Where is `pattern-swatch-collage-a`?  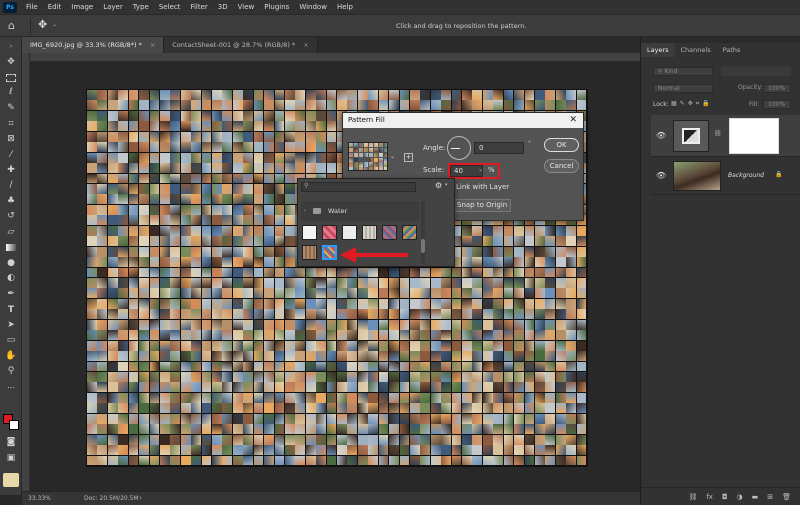 pattern-swatch-collage-a is located at coordinates (389, 232).